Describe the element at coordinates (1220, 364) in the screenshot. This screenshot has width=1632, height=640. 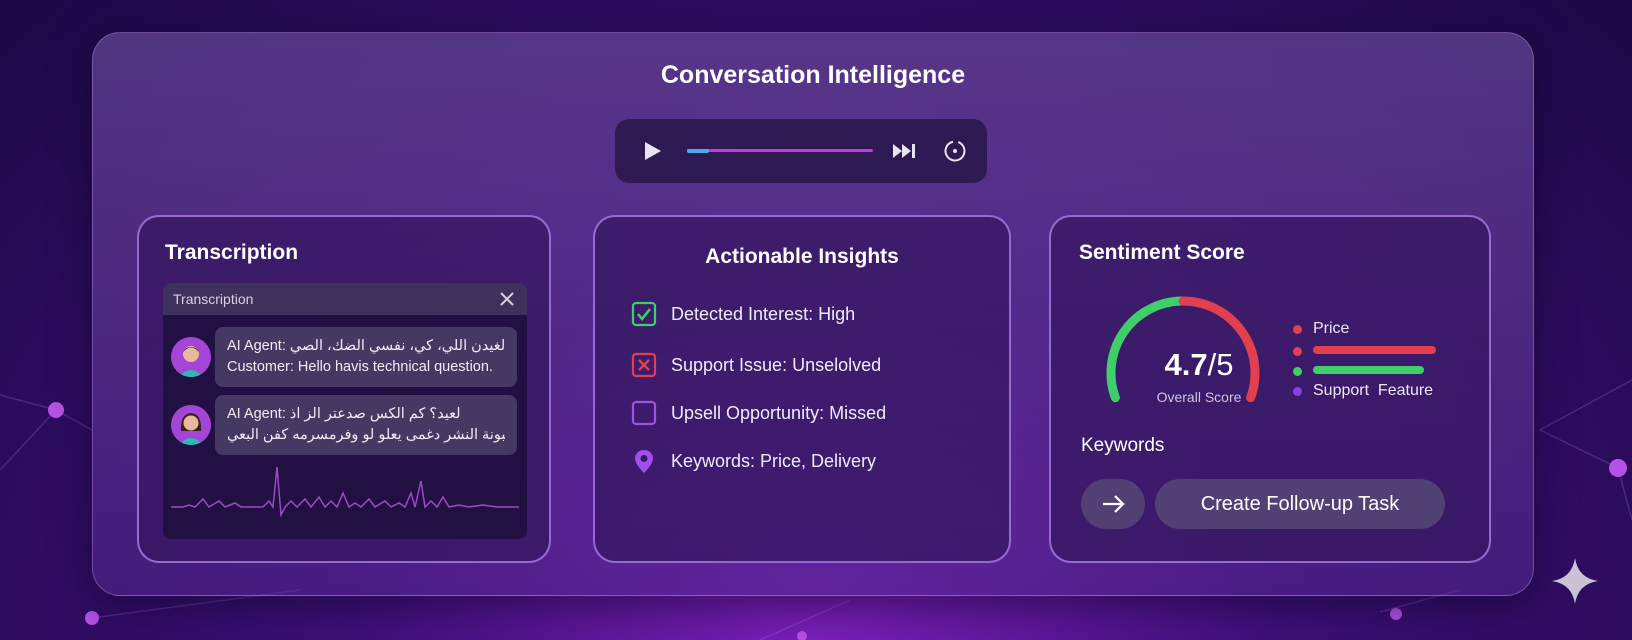
I see `score-max: /5` at that location.